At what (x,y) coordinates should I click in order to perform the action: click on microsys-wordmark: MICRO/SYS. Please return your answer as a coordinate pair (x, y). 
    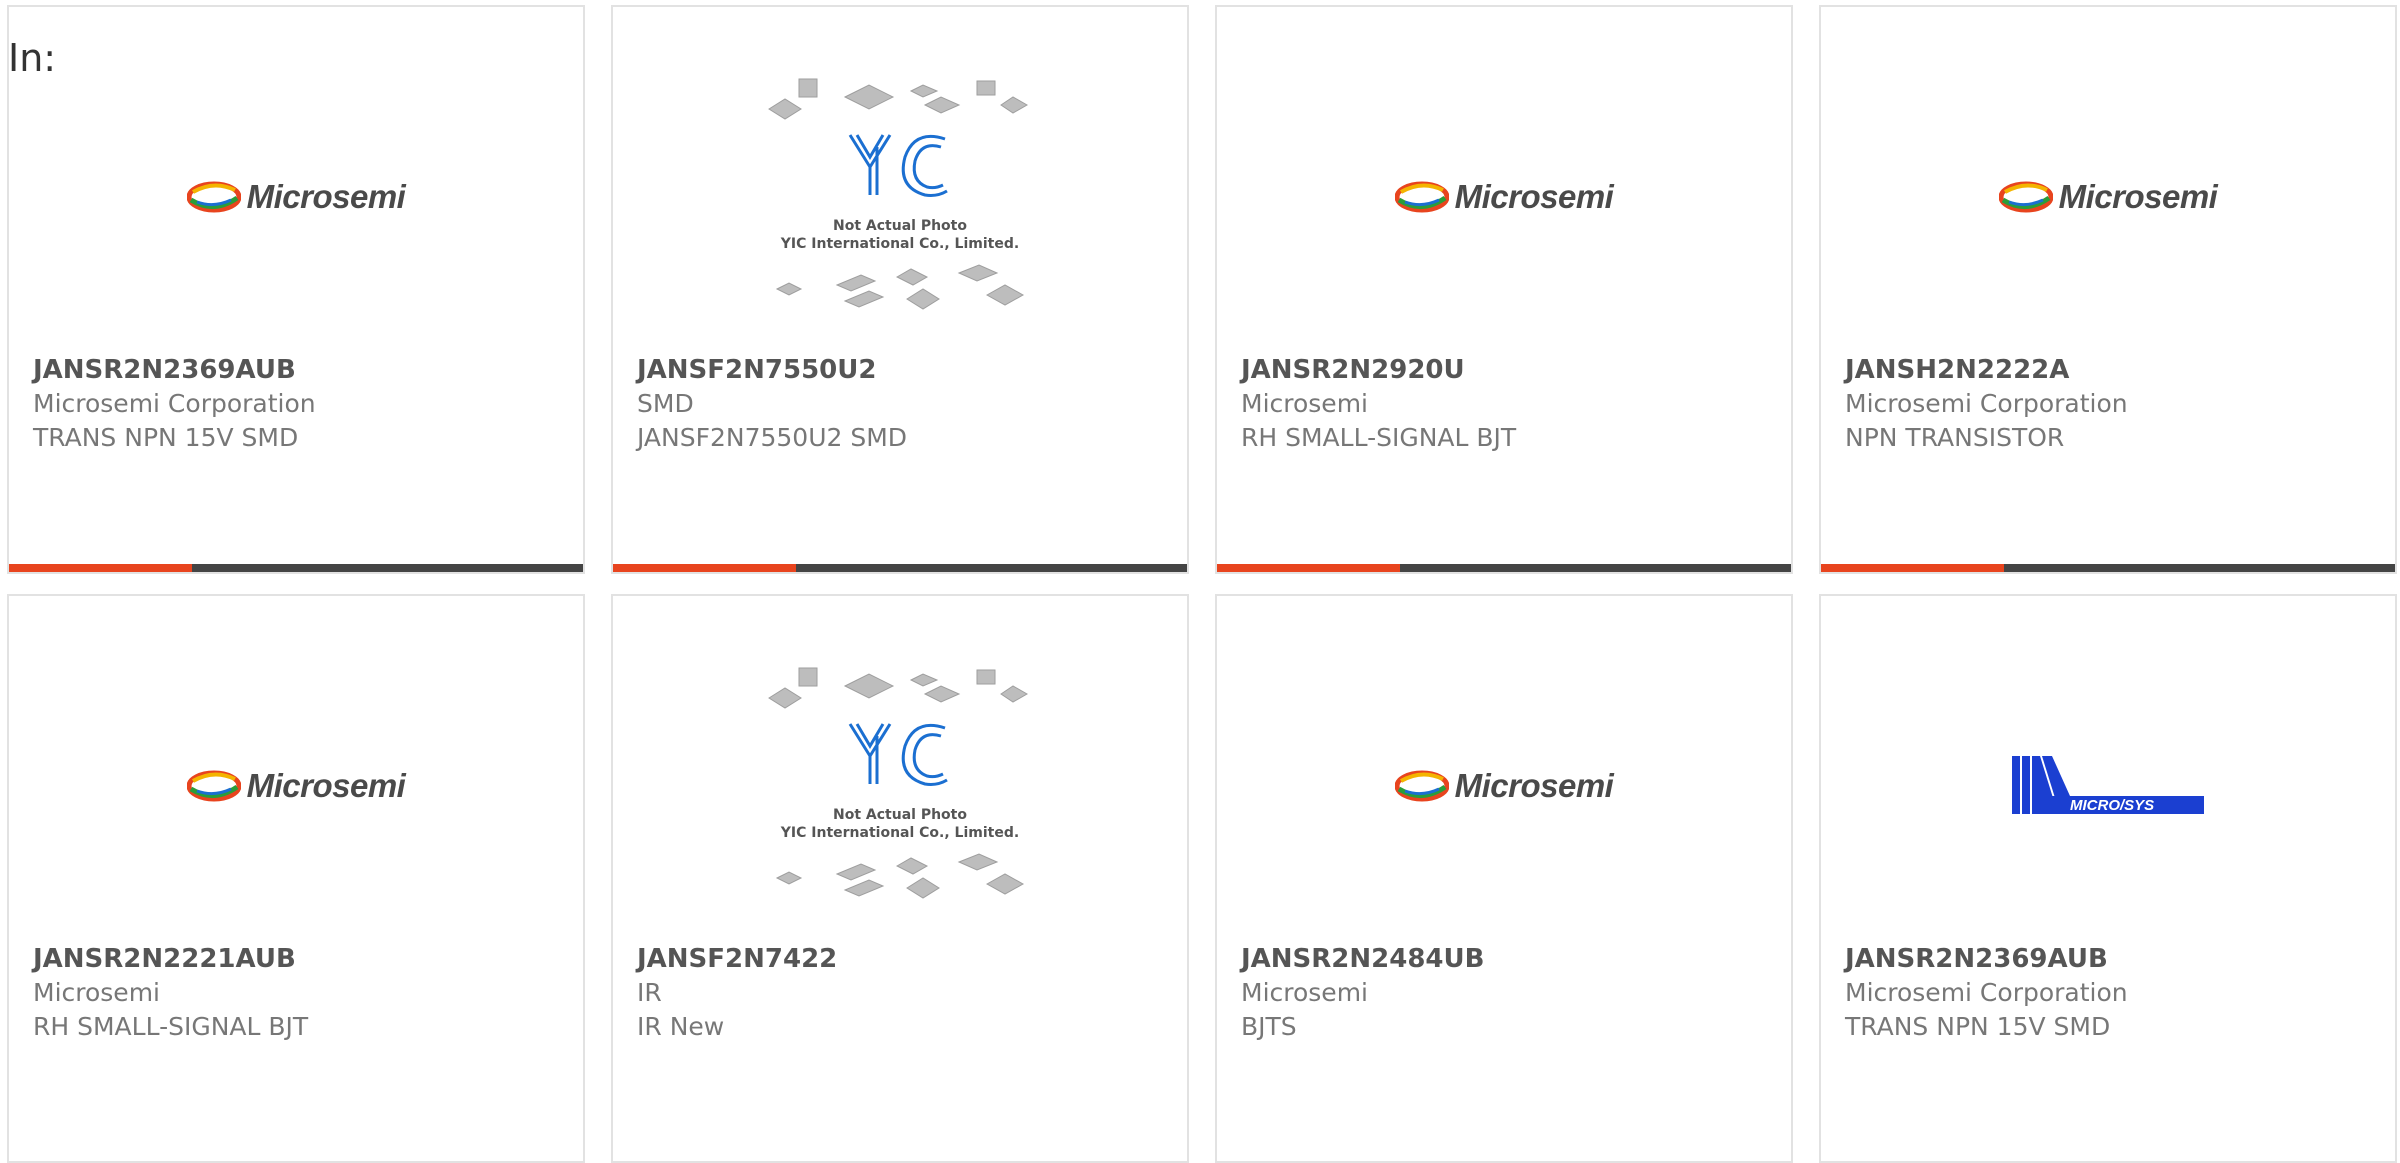
    Looking at the image, I should click on (2112, 805).